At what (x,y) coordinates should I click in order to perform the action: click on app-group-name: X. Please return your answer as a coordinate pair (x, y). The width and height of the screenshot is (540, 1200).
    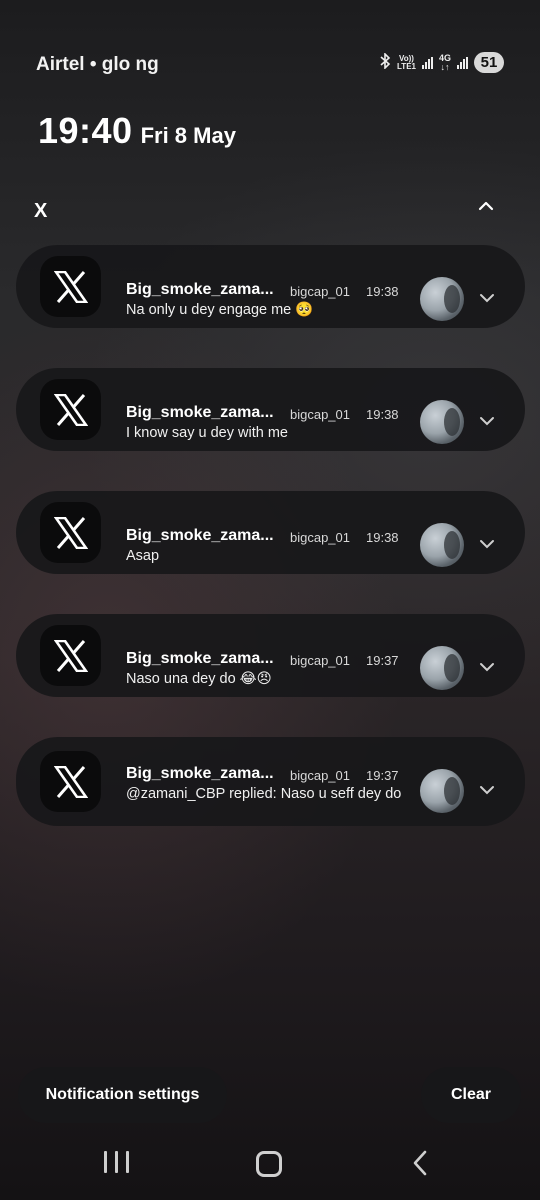
    Looking at the image, I should click on (41, 211).